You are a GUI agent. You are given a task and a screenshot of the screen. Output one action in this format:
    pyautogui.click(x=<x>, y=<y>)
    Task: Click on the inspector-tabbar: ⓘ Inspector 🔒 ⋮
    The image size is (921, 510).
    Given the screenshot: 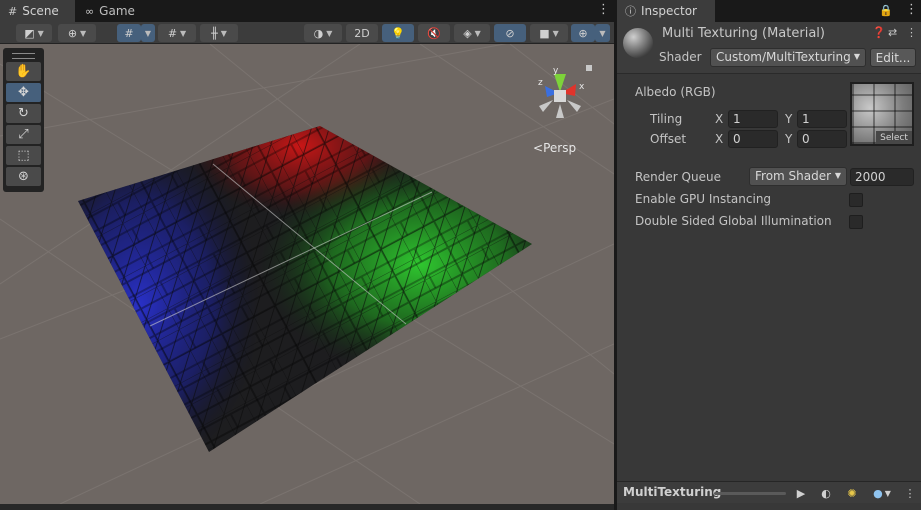 What is the action you would take?
    pyautogui.click(x=769, y=11)
    